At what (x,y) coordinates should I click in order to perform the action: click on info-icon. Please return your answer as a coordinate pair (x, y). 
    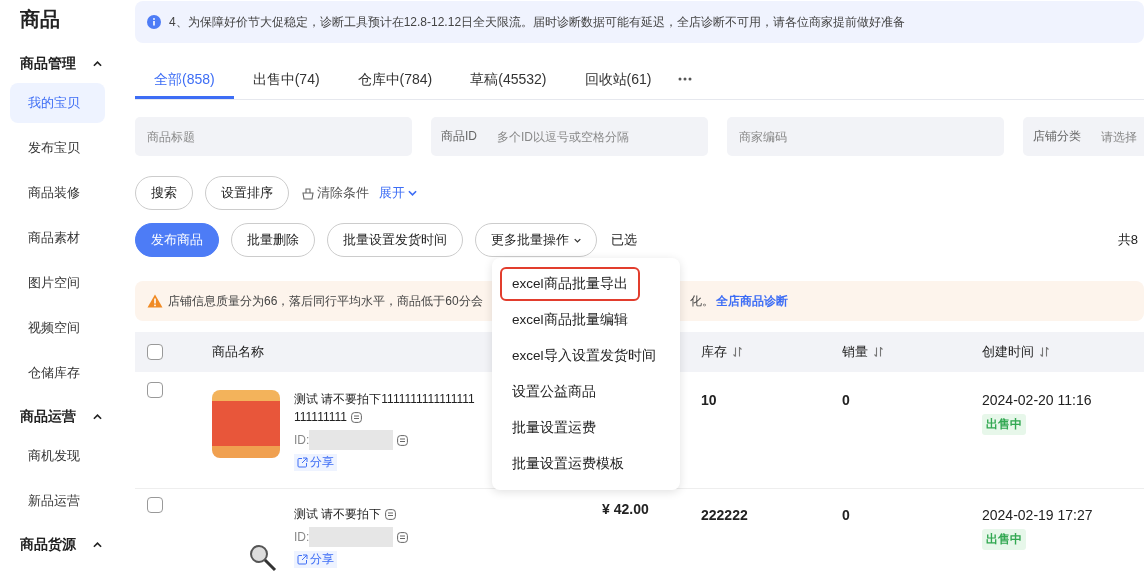
    Looking at the image, I should click on (154, 22).